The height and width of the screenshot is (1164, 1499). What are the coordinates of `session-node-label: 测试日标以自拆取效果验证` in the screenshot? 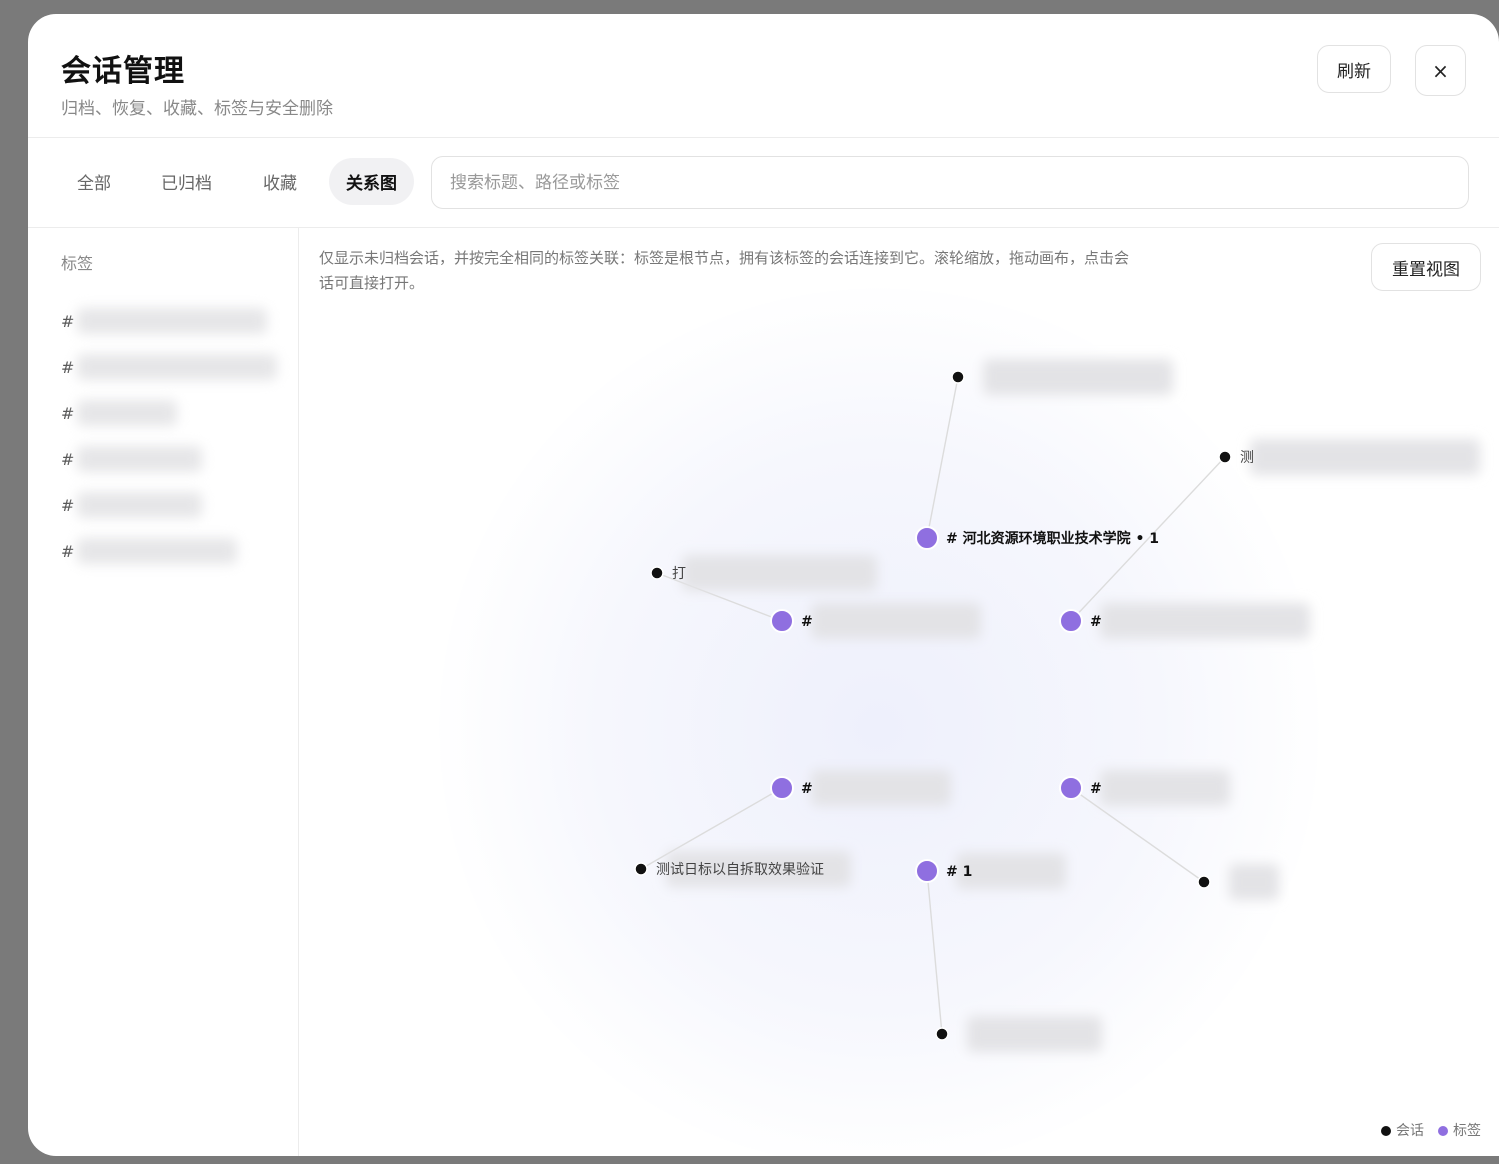 It's located at (740, 870).